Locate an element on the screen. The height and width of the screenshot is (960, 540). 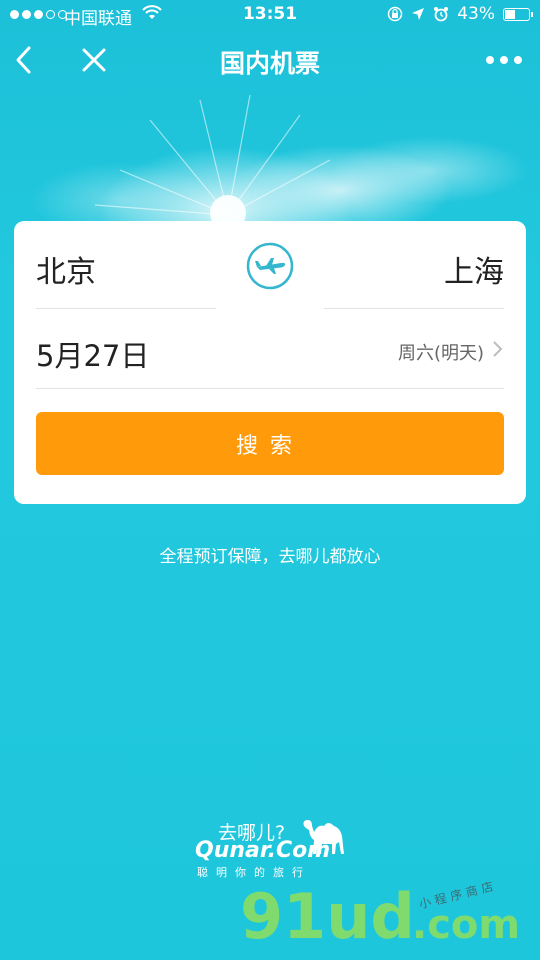
battery-icon is located at coordinates (518, 14).